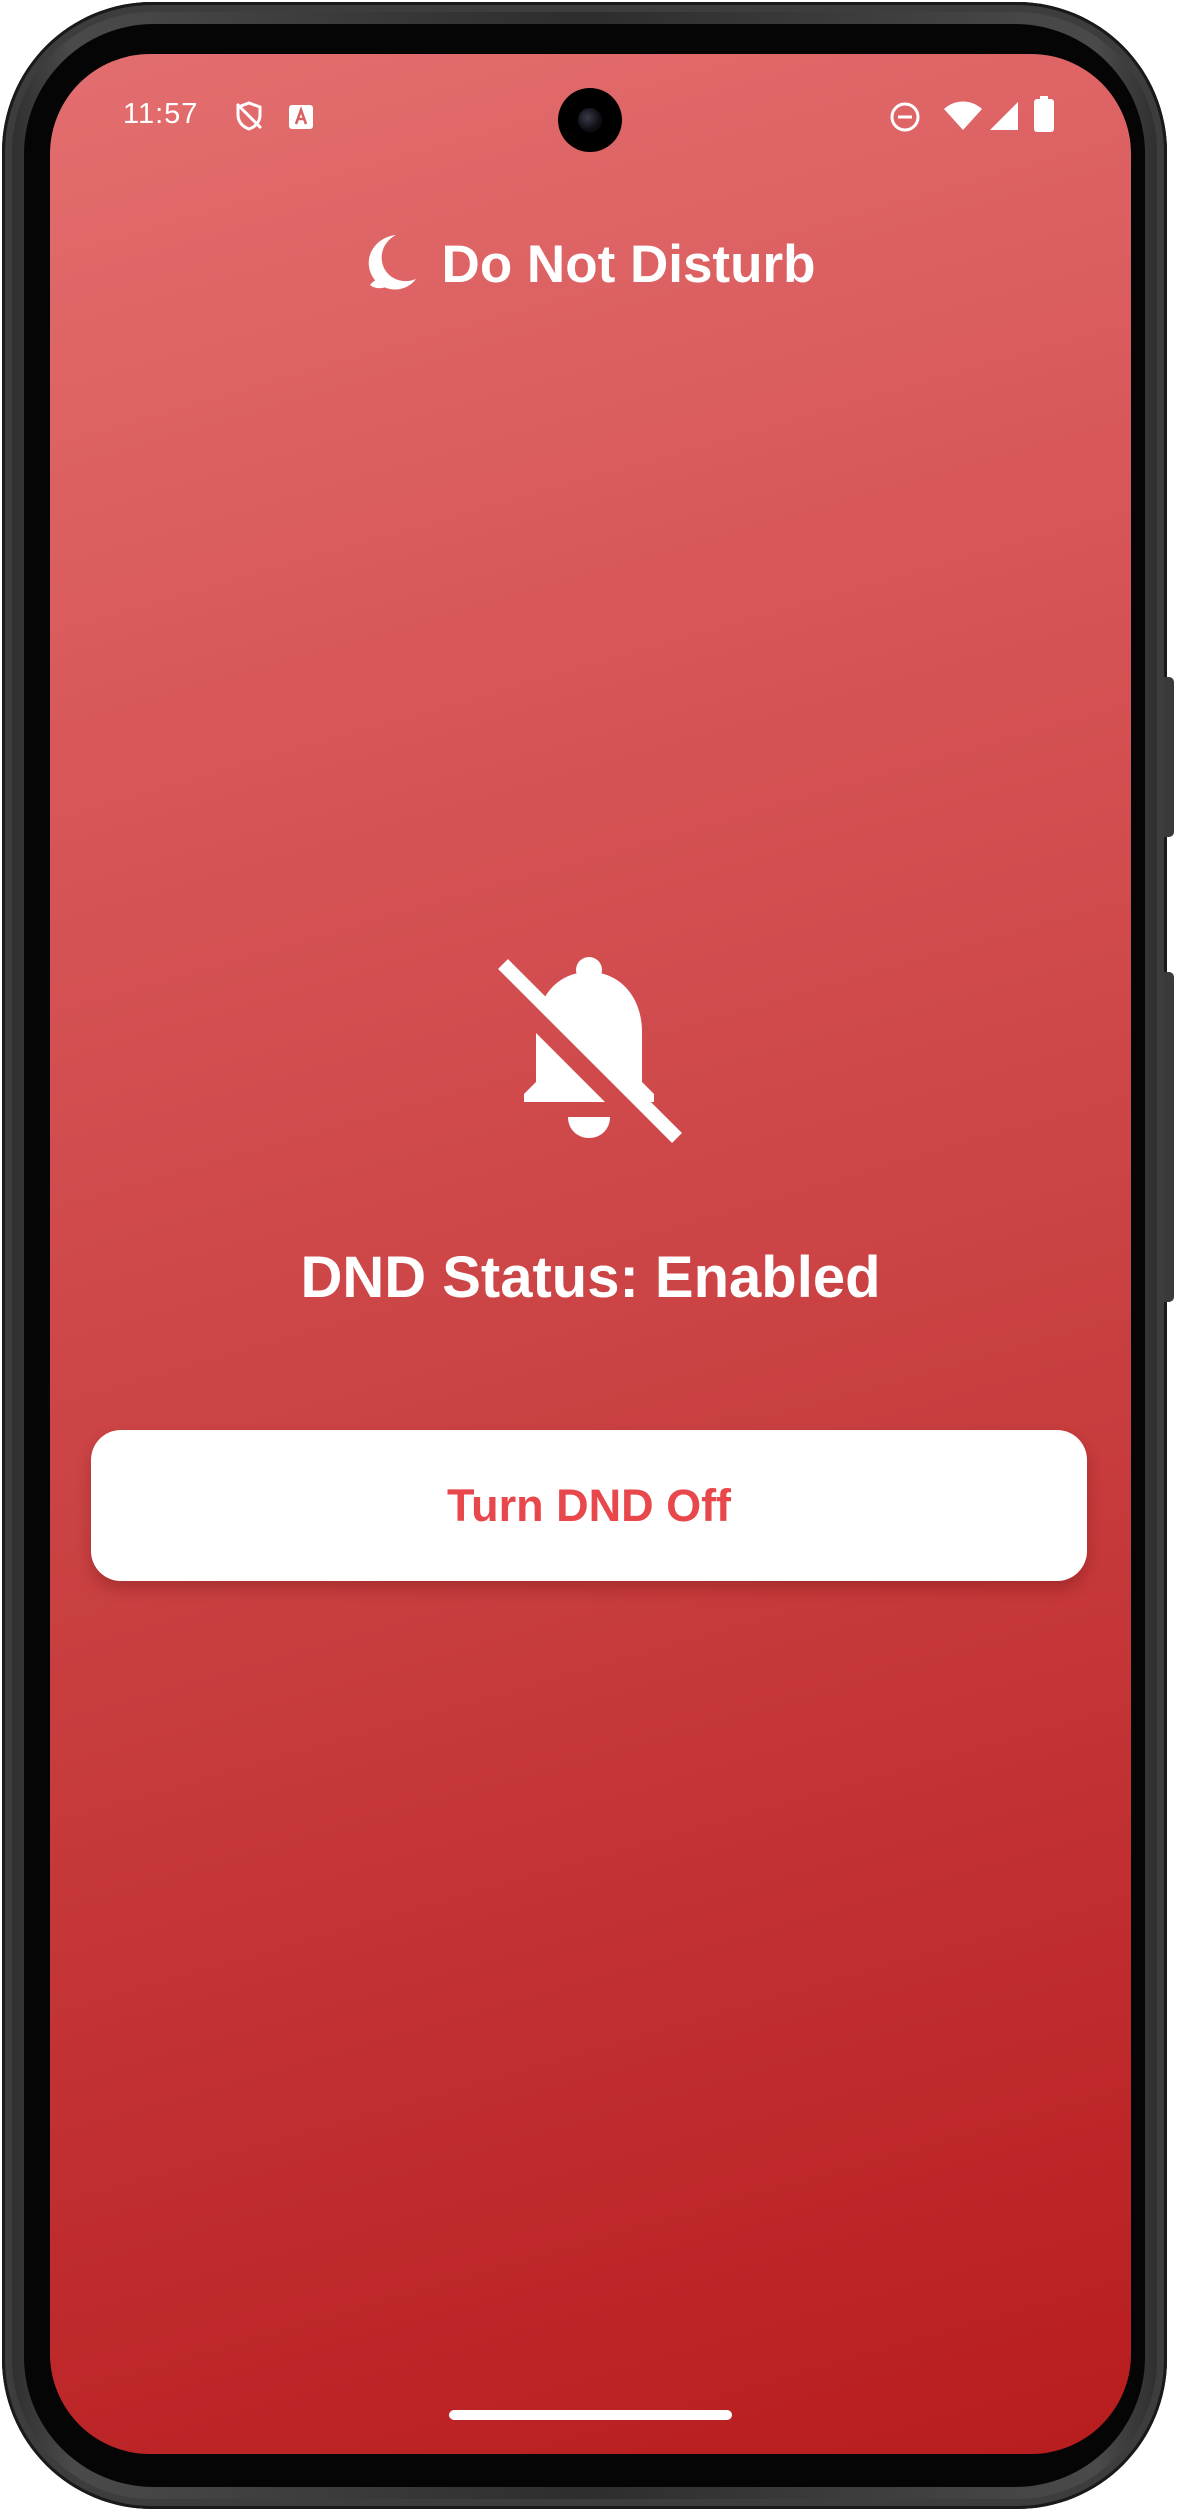 The height and width of the screenshot is (2513, 1187). I want to click on turn-dnd-off-button: Turn DND Off, so click(589, 1505).